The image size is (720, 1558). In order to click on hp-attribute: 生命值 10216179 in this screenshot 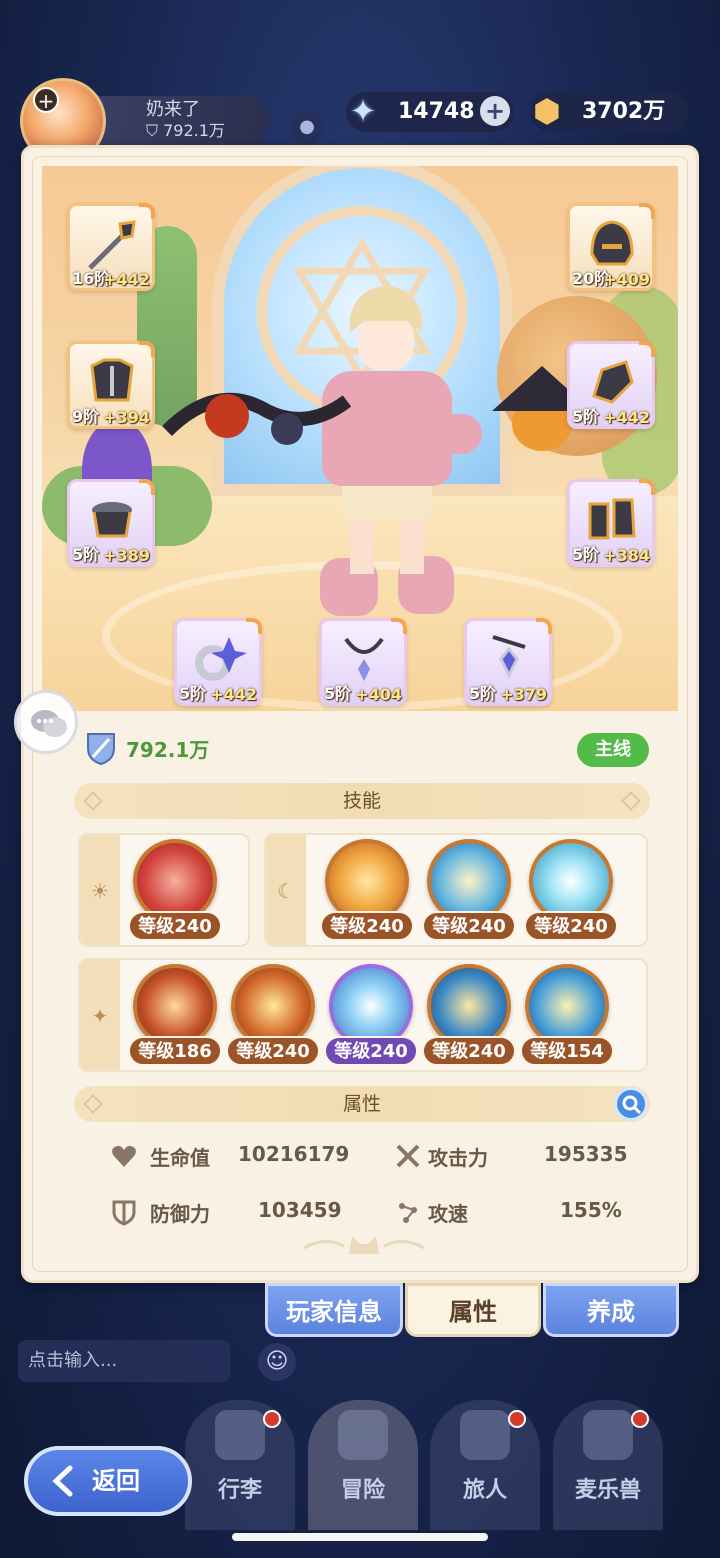, I will do `click(240, 1155)`.